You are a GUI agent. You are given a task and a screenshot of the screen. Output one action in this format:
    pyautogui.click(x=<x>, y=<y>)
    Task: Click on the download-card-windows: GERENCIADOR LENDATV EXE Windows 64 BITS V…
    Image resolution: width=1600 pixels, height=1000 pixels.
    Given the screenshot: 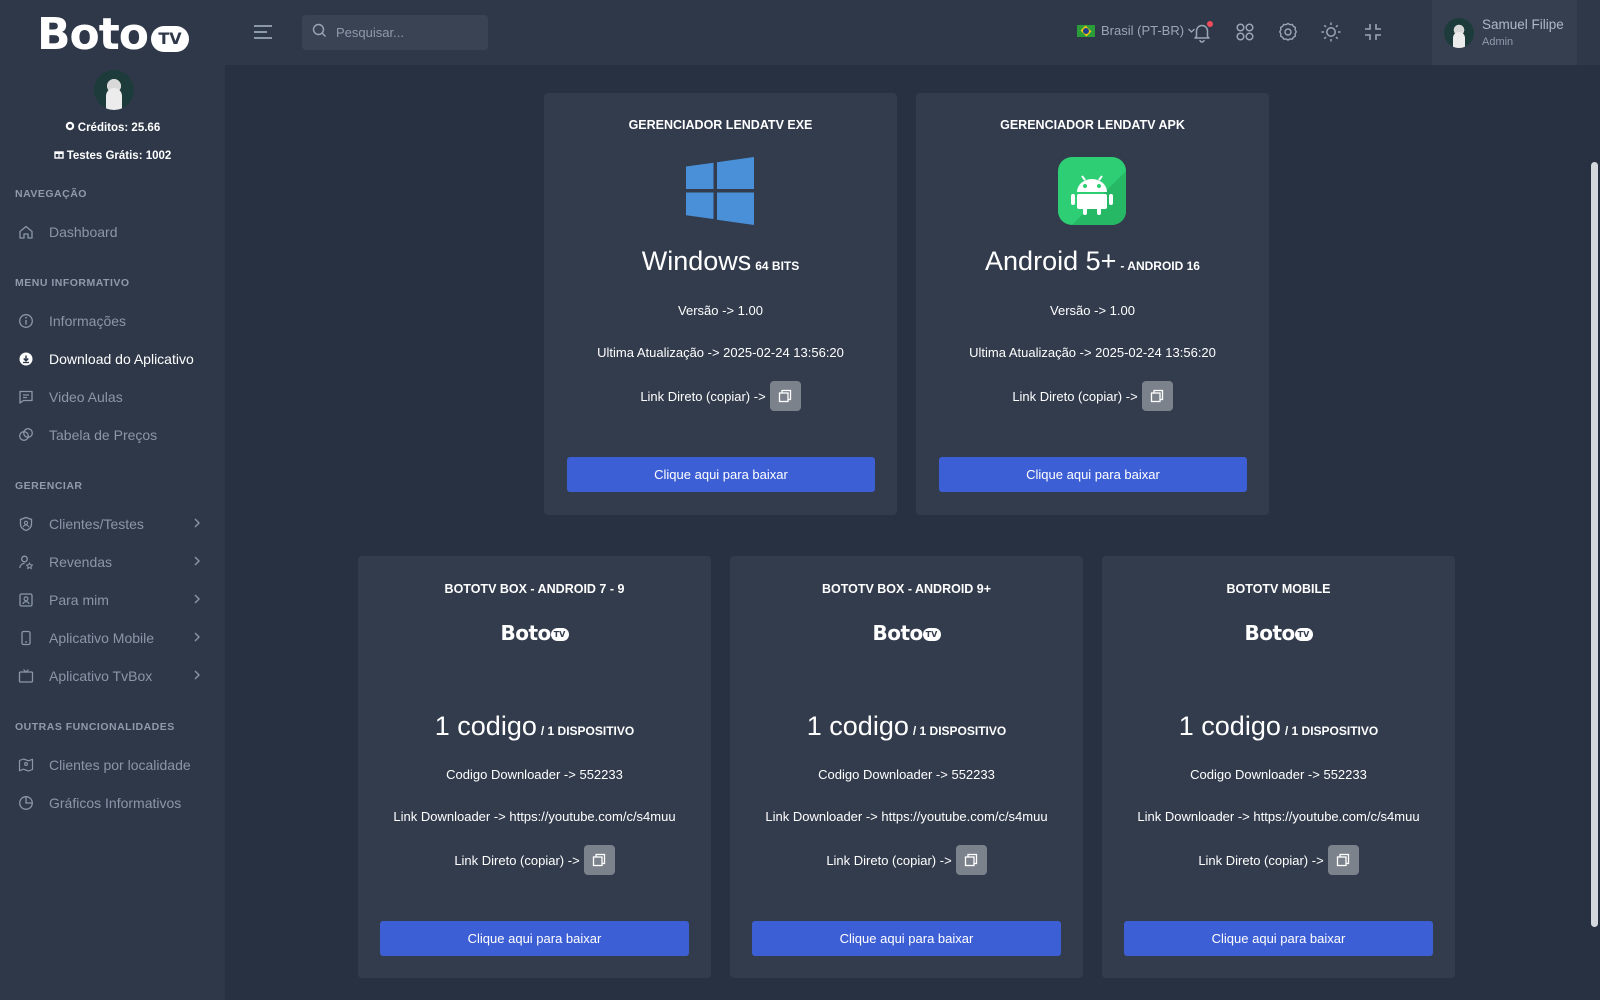 What is the action you would take?
    pyautogui.click(x=720, y=304)
    